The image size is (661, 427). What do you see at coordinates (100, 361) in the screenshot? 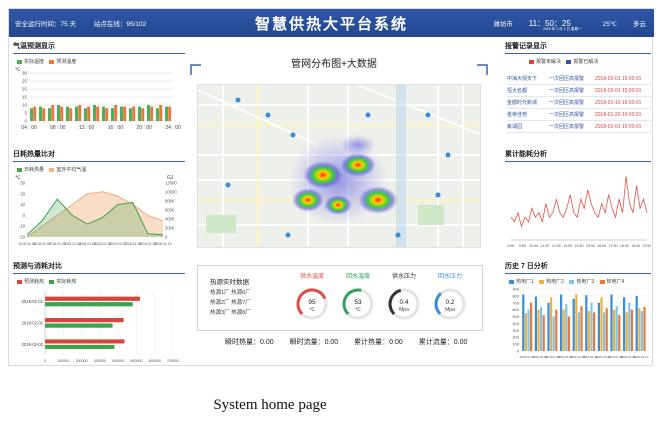
I see `x-tick-label: 300000` at bounding box center [100, 361].